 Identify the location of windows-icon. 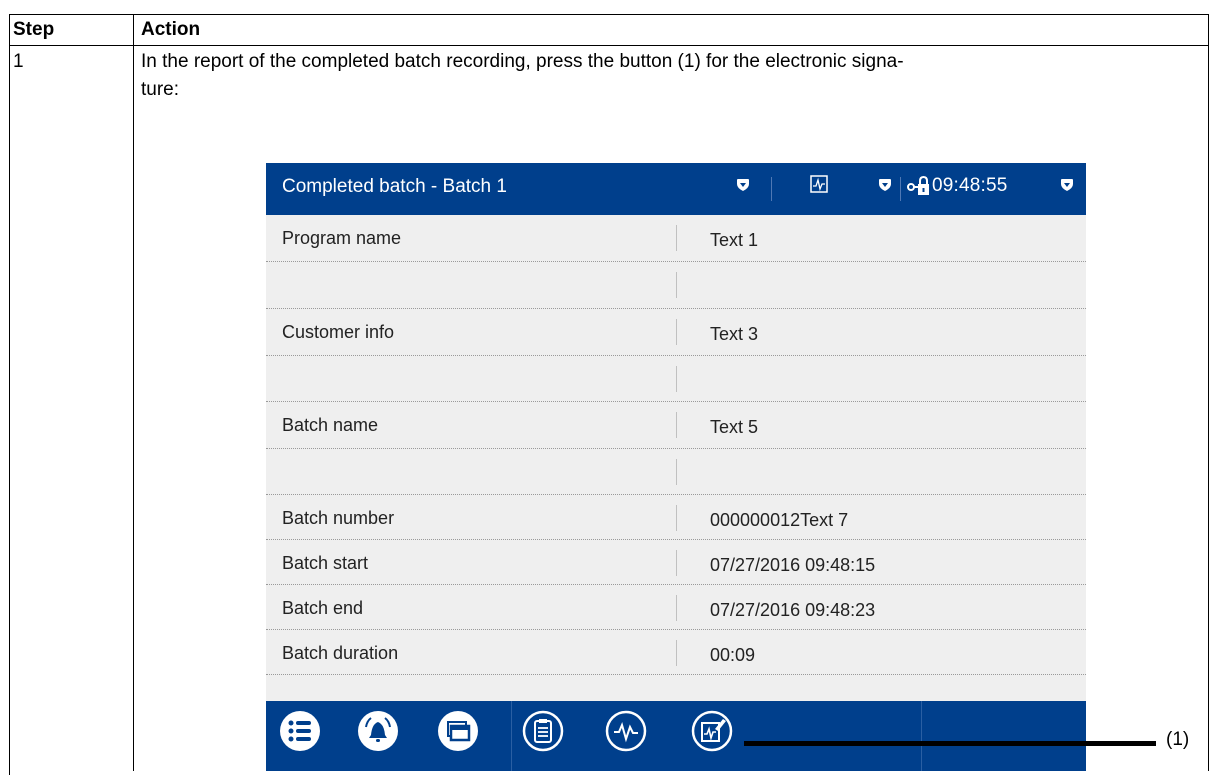
(458, 731).